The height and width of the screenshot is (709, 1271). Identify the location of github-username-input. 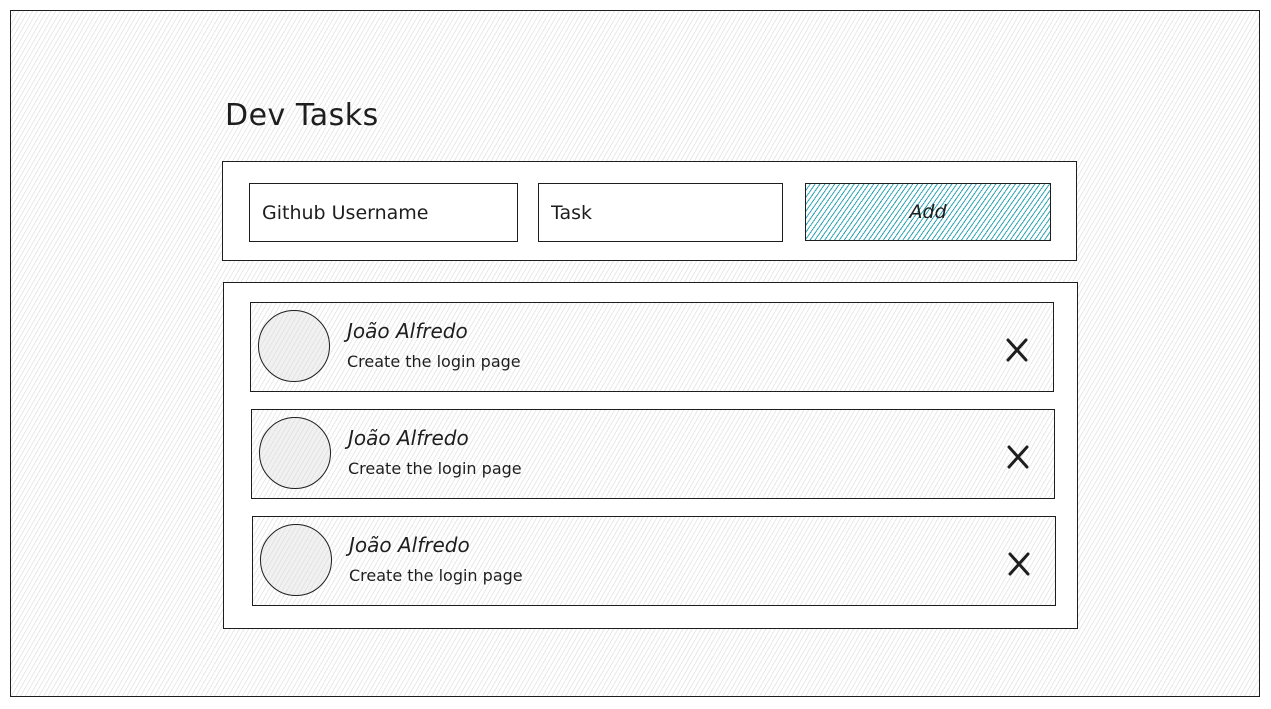
(383, 212).